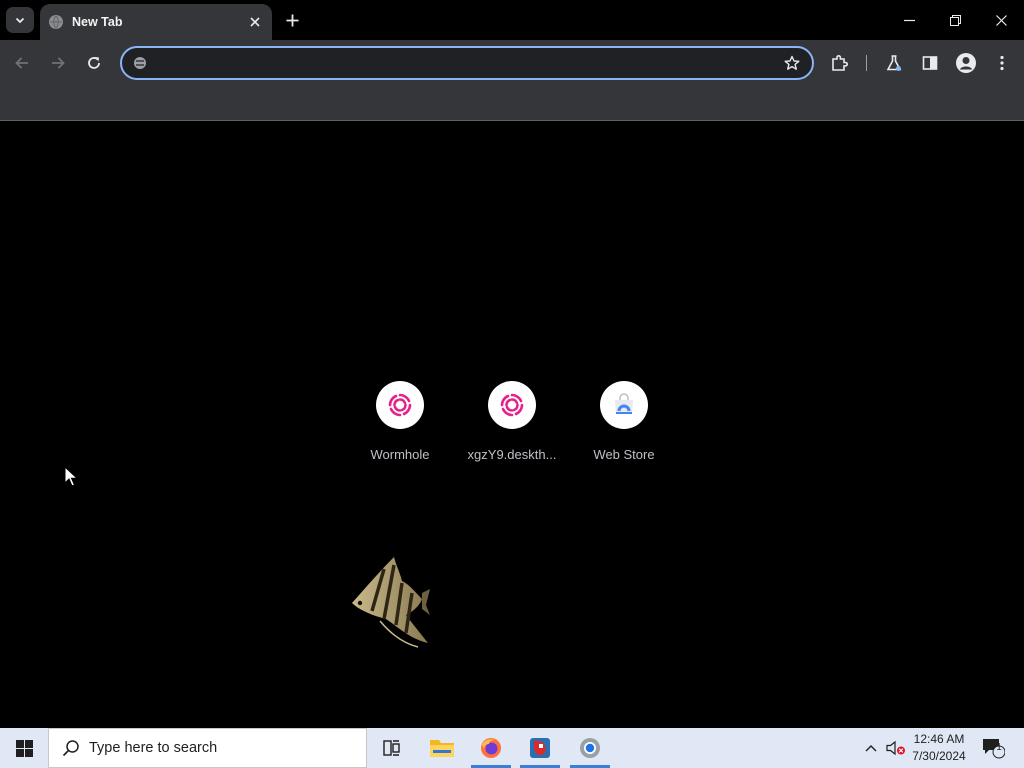 This screenshot has width=1024, height=768. Describe the element at coordinates (153, 748) in the screenshot. I see `taskbar-search-placeholder: Type here to search` at that location.